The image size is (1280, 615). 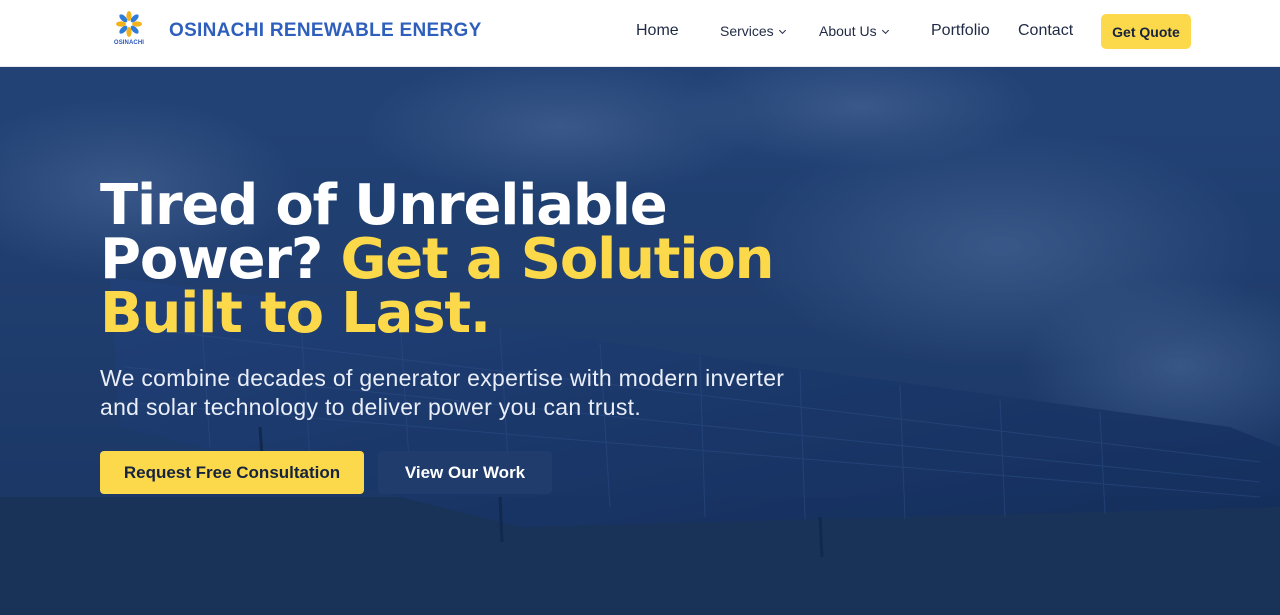 What do you see at coordinates (657, 31) in the screenshot?
I see `nav-home: Home` at bounding box center [657, 31].